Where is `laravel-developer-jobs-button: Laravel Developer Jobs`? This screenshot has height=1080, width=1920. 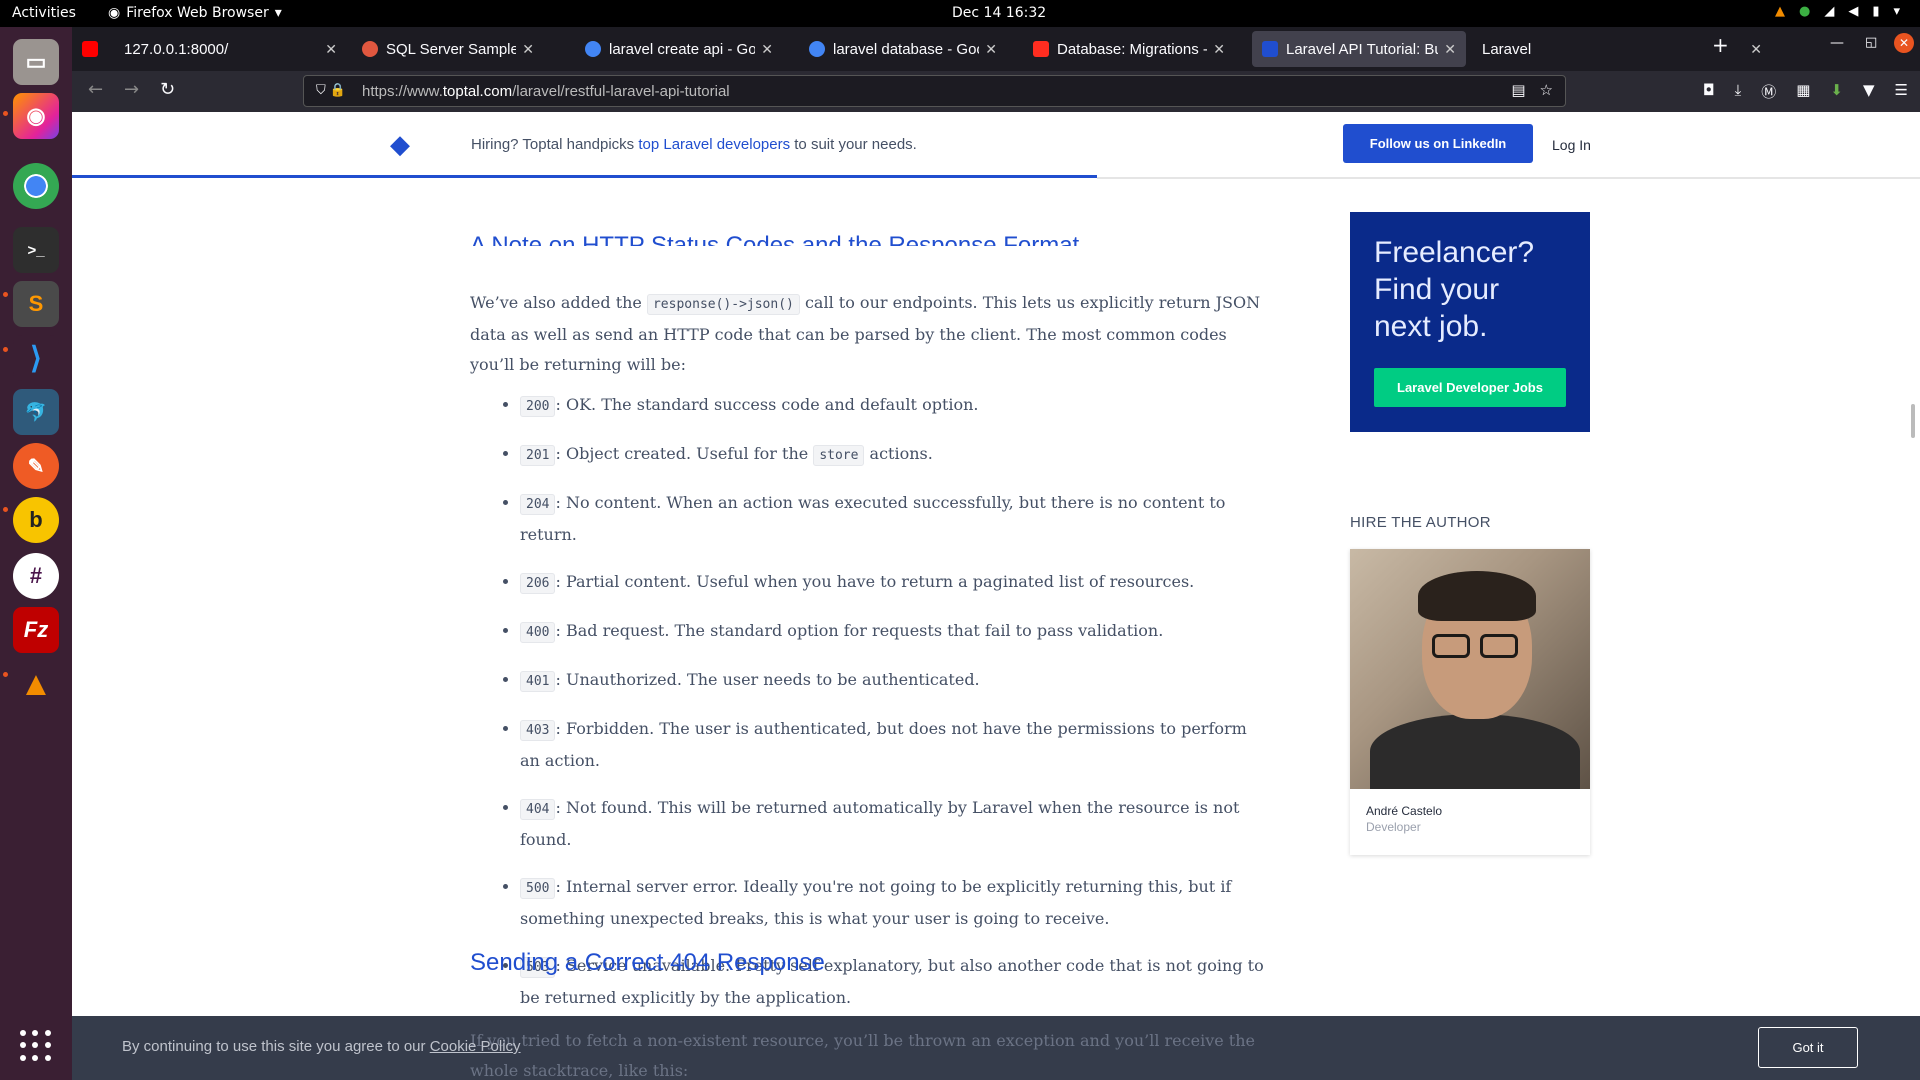 laravel-developer-jobs-button: Laravel Developer Jobs is located at coordinates (1470, 387).